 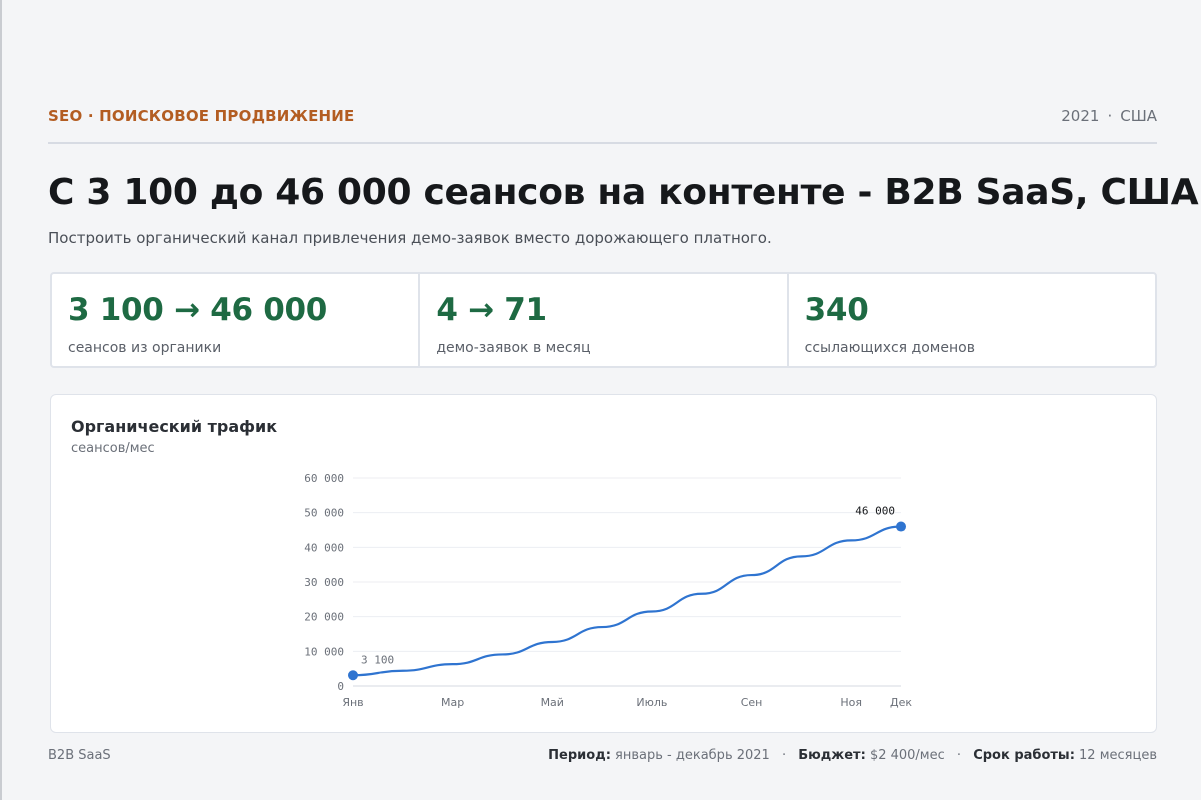 What do you see at coordinates (1118, 755) in the screenshot?
I see `term-value: 12 месяцев` at bounding box center [1118, 755].